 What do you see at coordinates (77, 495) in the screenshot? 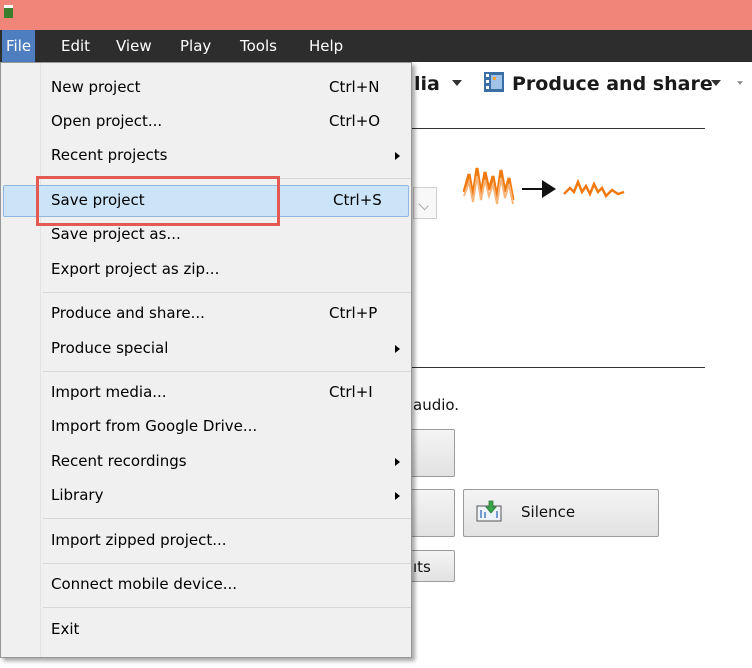
I see `menu-item-label: Library` at bounding box center [77, 495].